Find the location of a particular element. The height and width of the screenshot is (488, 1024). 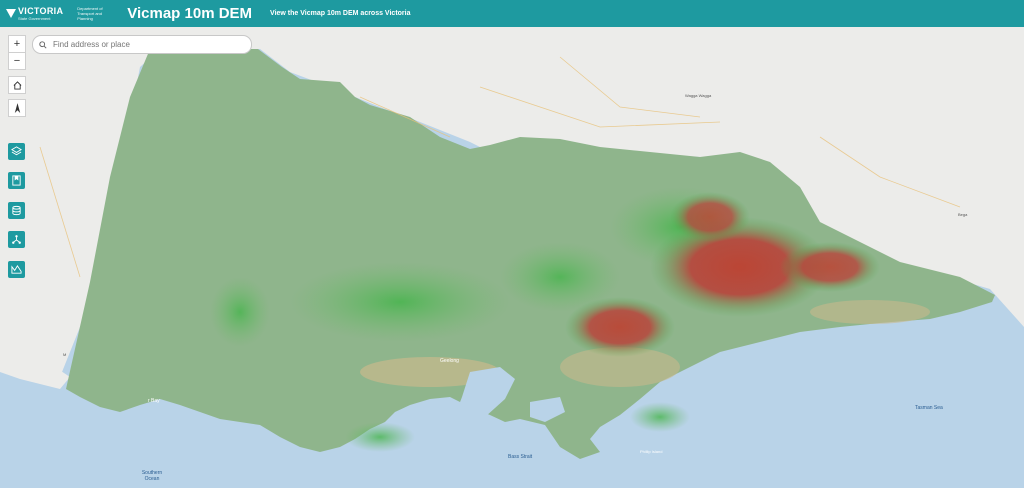

logo-text: VICTORIA is located at coordinates (41, 10).